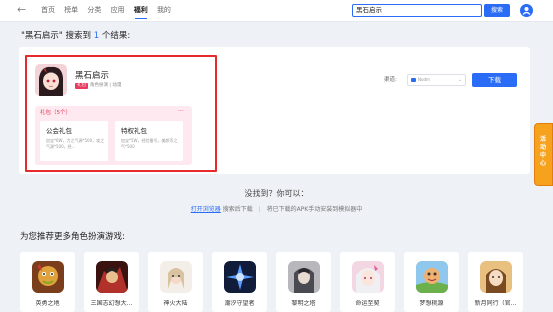 This screenshot has height=312, width=553. Describe the element at coordinates (436, 80) in the screenshot. I see `channel-select: Nodm ⌄` at that location.